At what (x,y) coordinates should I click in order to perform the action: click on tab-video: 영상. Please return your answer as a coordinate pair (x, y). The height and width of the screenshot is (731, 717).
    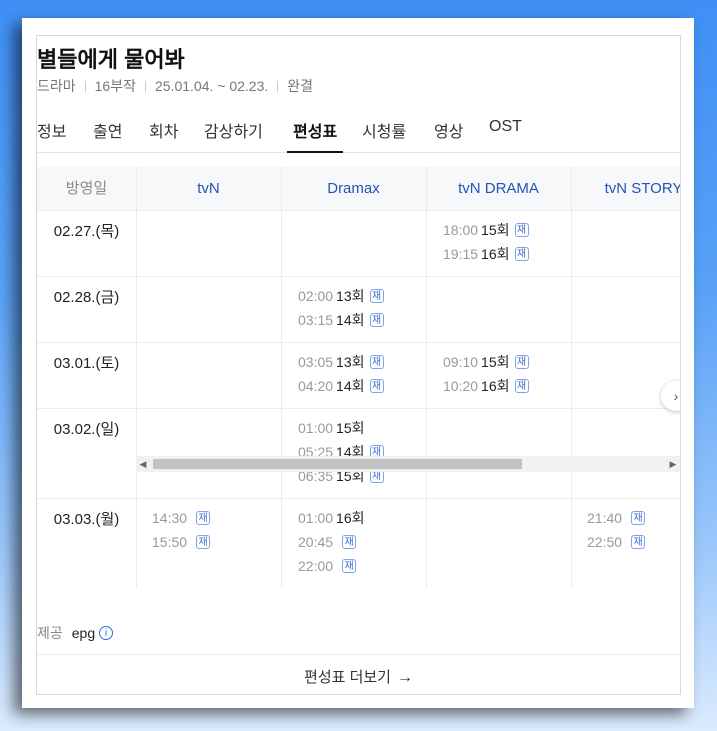
    Looking at the image, I should click on (448, 134).